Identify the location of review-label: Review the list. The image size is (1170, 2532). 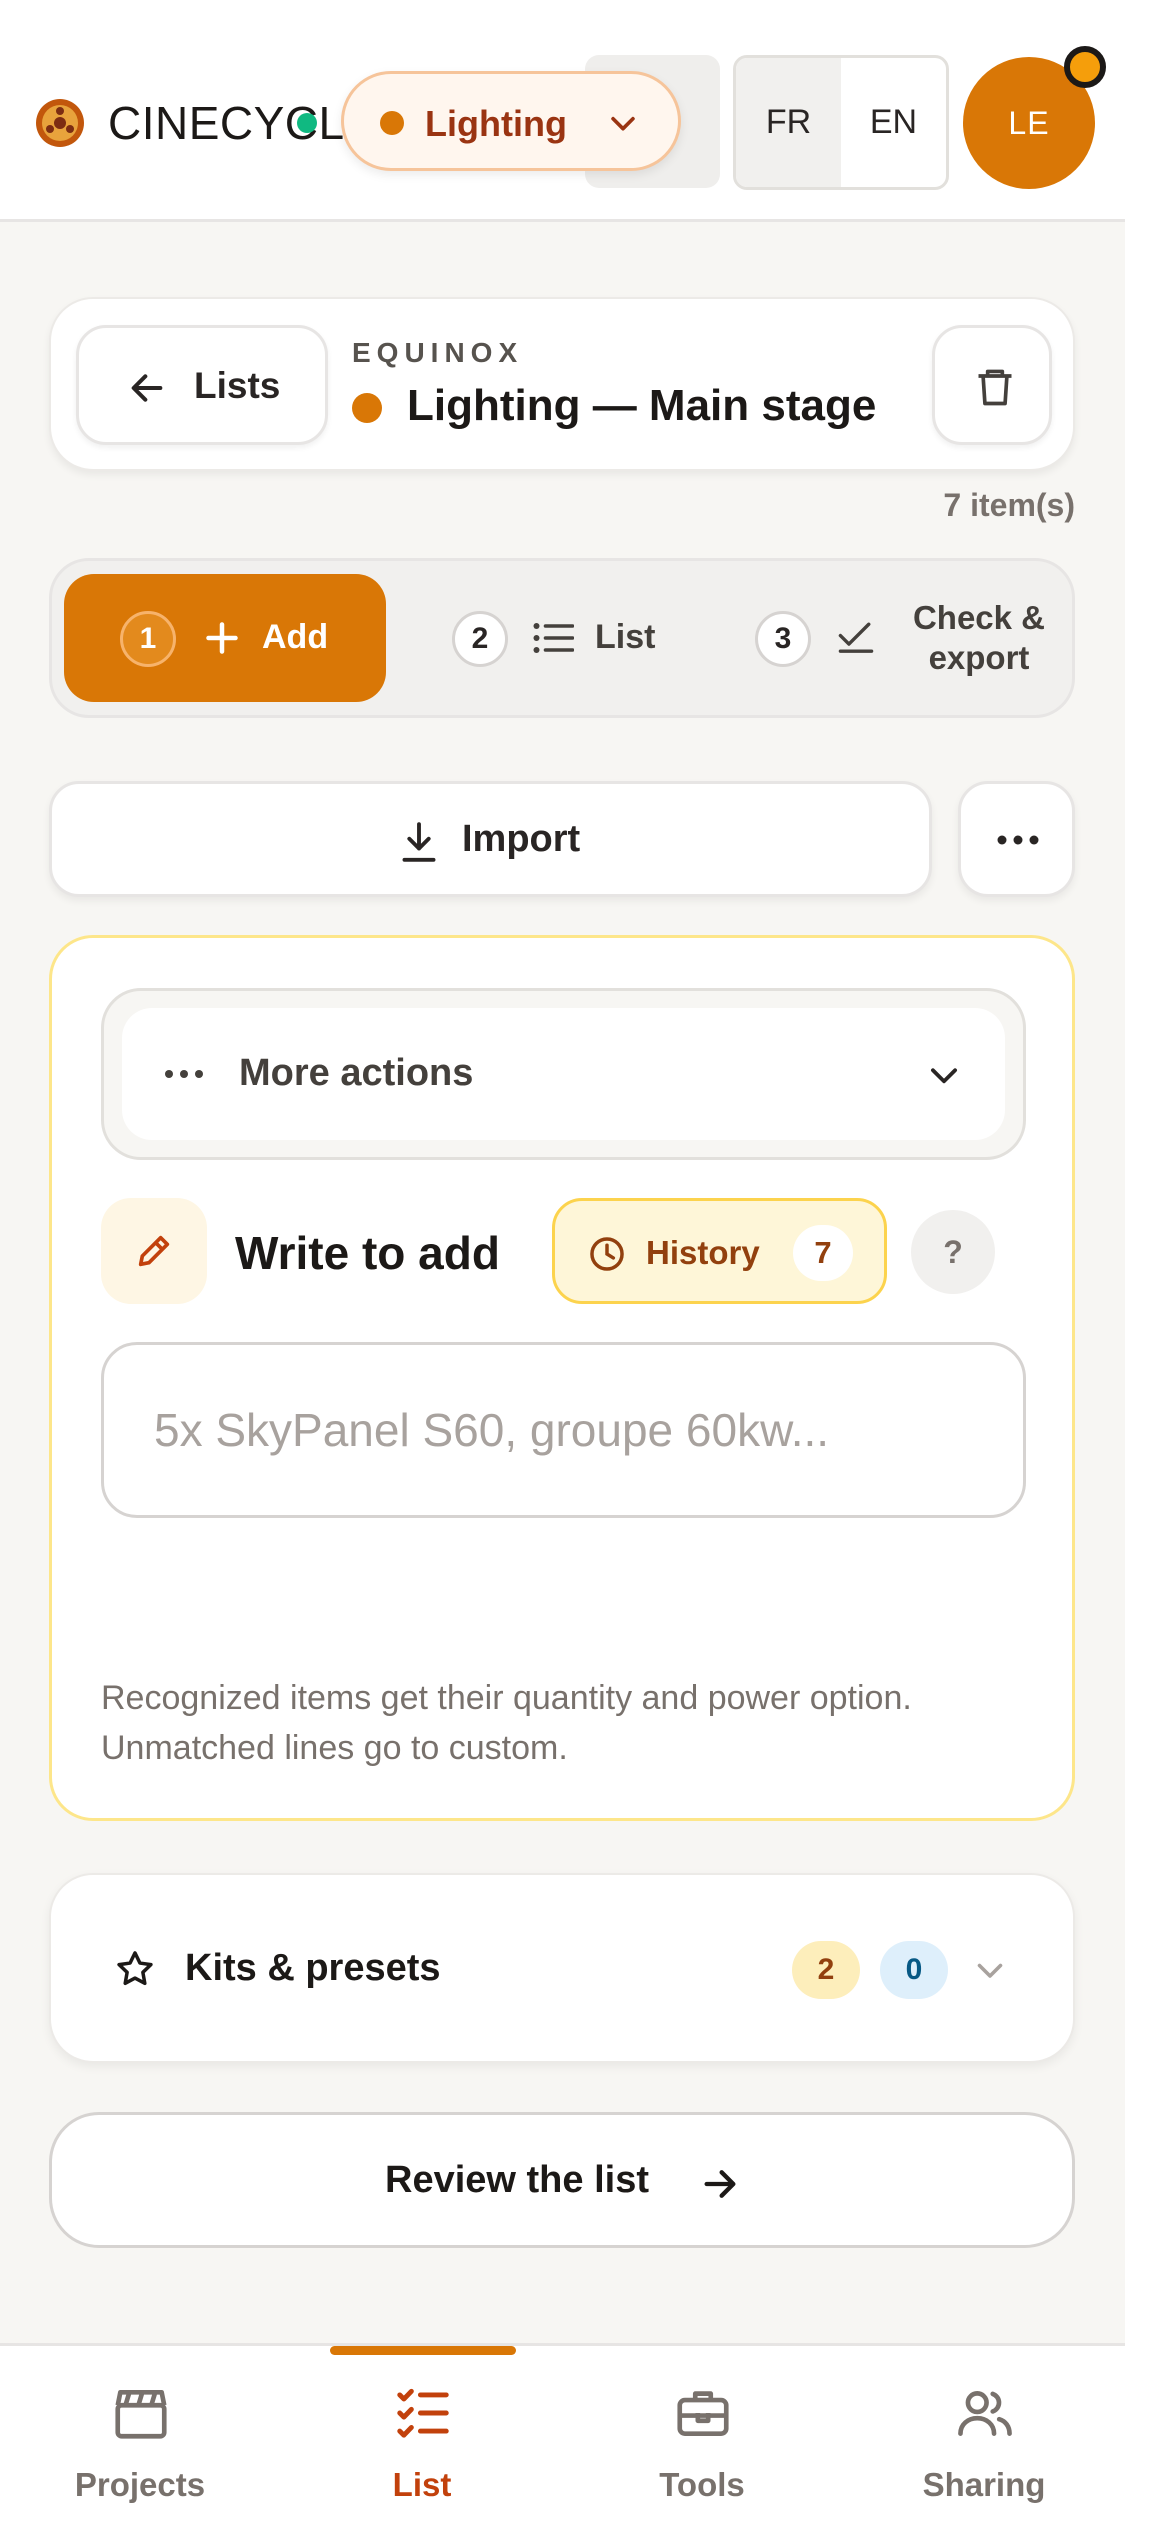
(517, 2180).